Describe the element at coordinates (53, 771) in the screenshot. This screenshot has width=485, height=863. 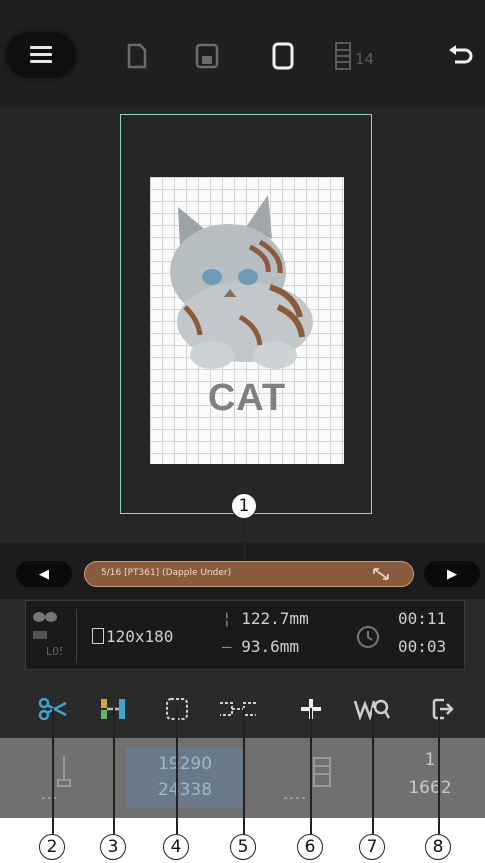
I see `callout-2-line` at that location.